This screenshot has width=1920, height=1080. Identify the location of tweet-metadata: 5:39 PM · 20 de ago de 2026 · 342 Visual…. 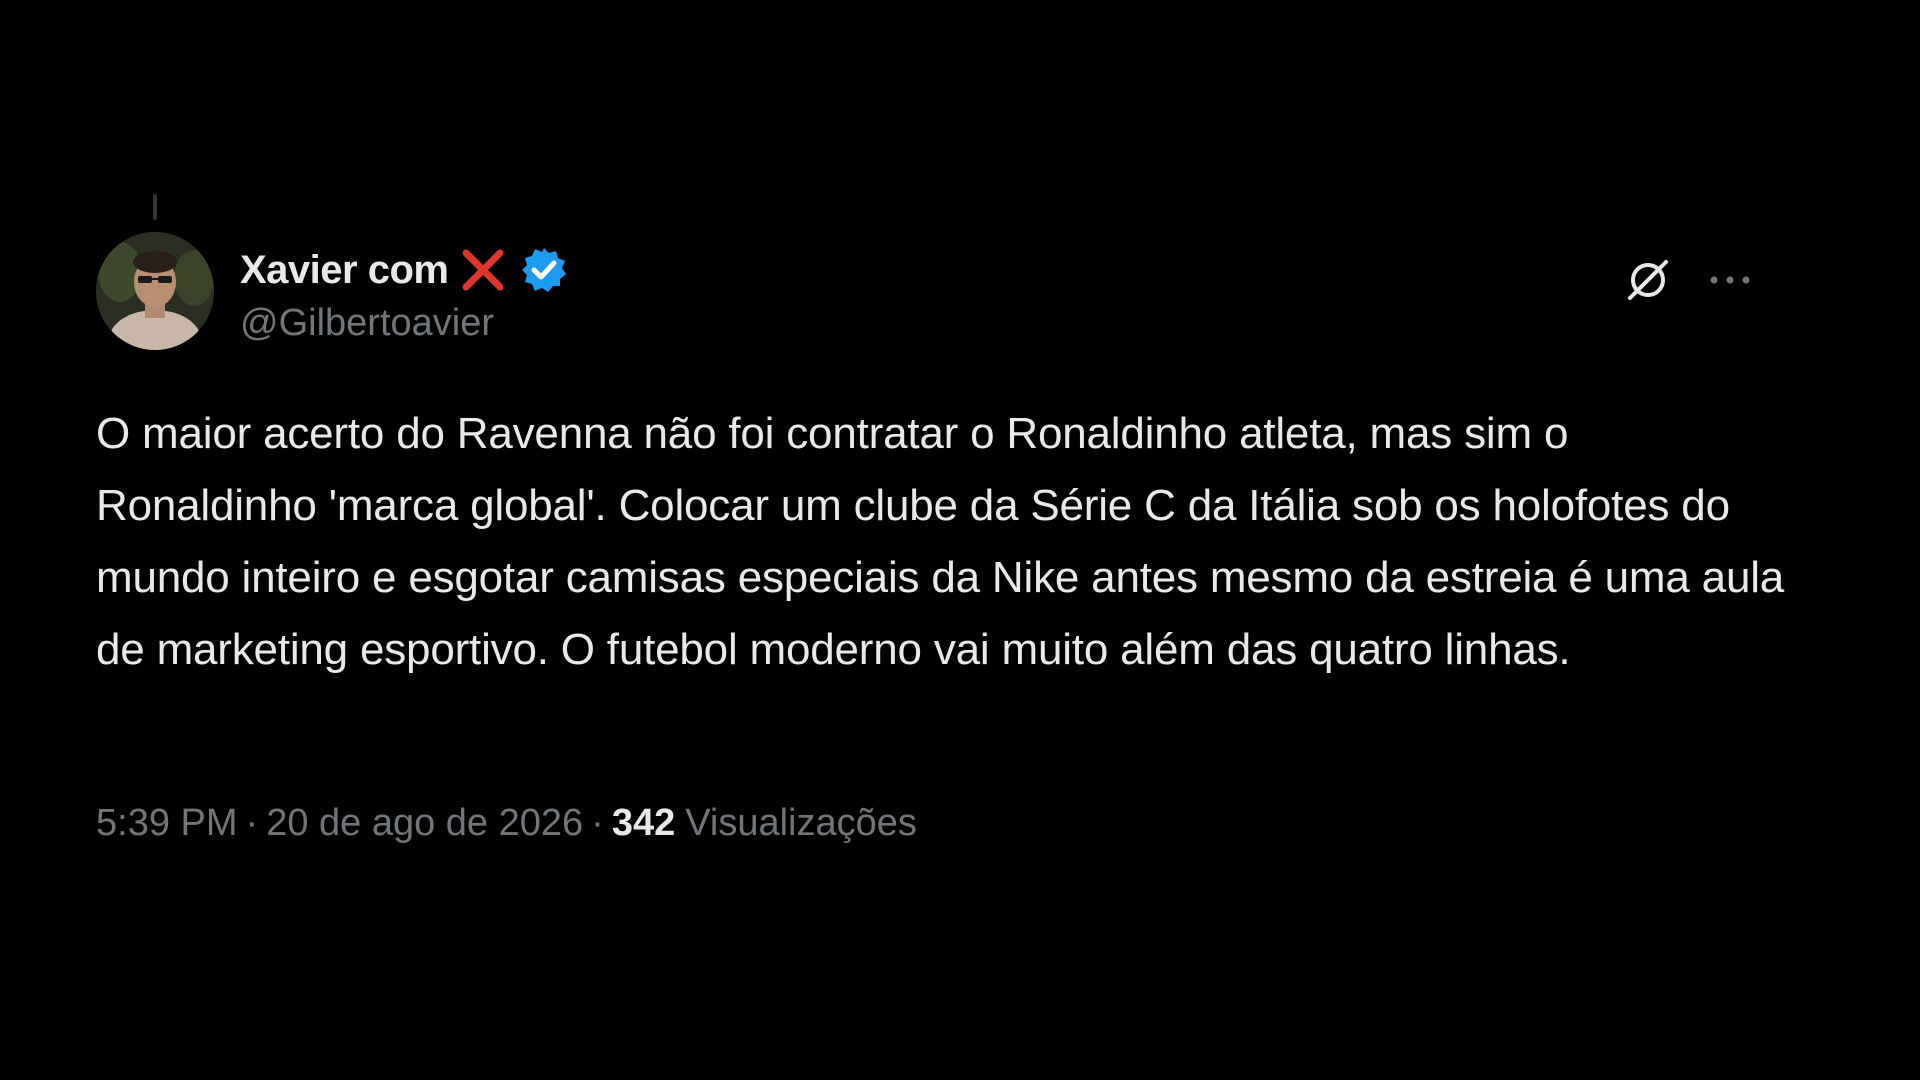
(506, 823).